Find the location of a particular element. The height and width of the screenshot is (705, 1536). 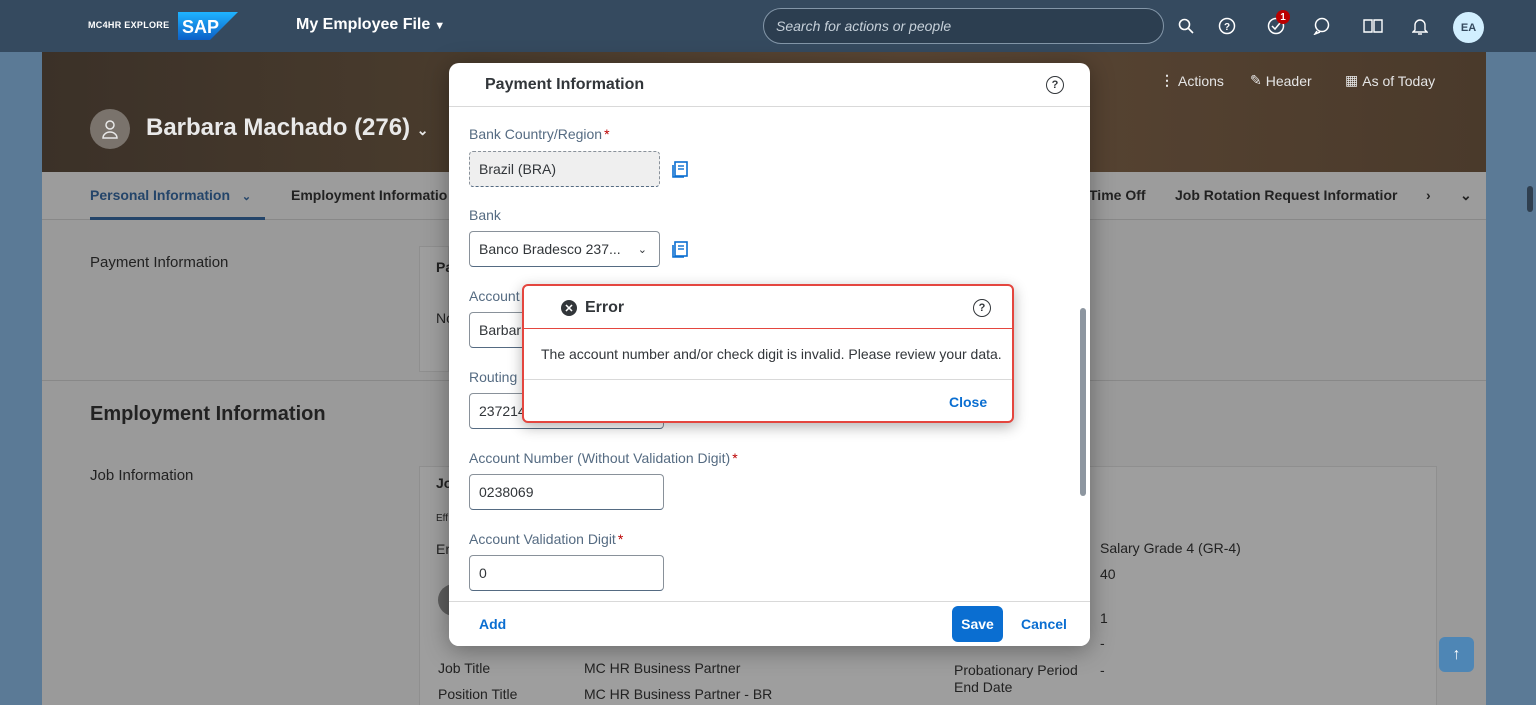

probation-status-value: - is located at coordinates (1102, 643).